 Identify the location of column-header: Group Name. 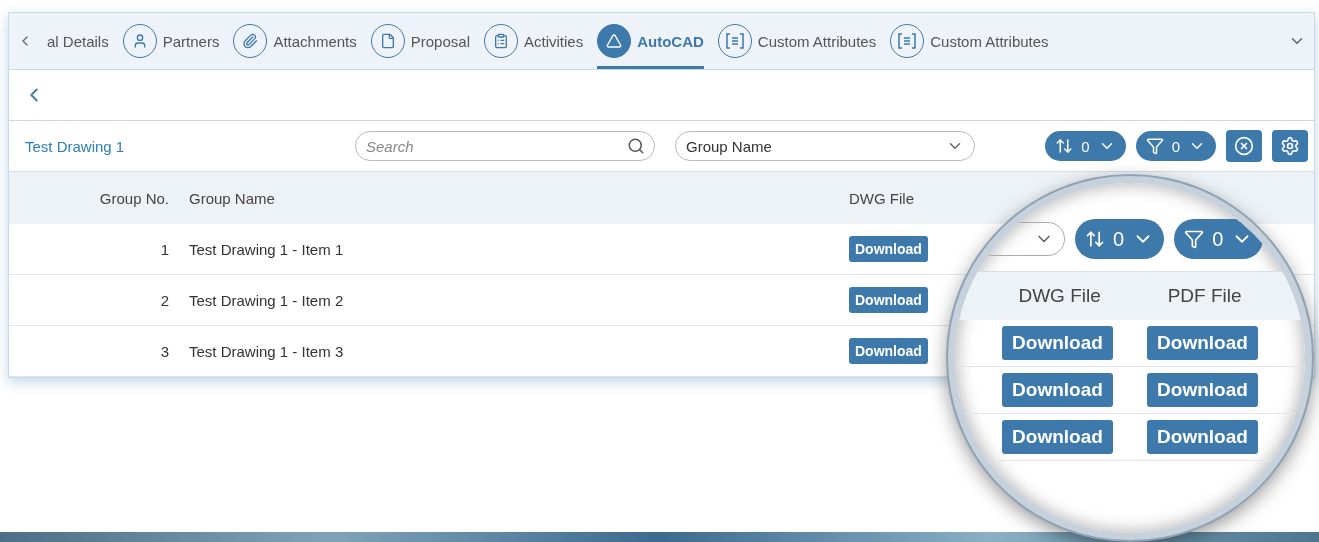
(232, 198).